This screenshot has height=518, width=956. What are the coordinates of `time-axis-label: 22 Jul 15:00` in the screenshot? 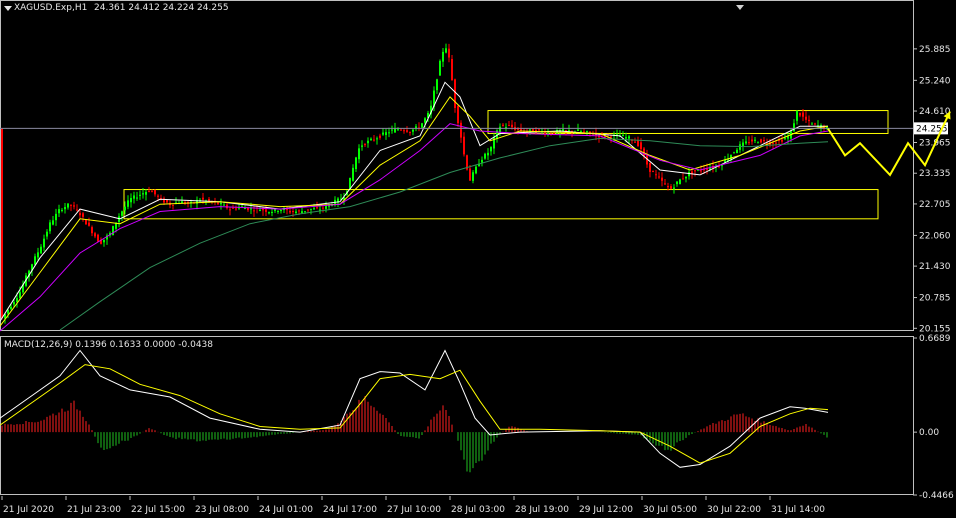 It's located at (158, 510).